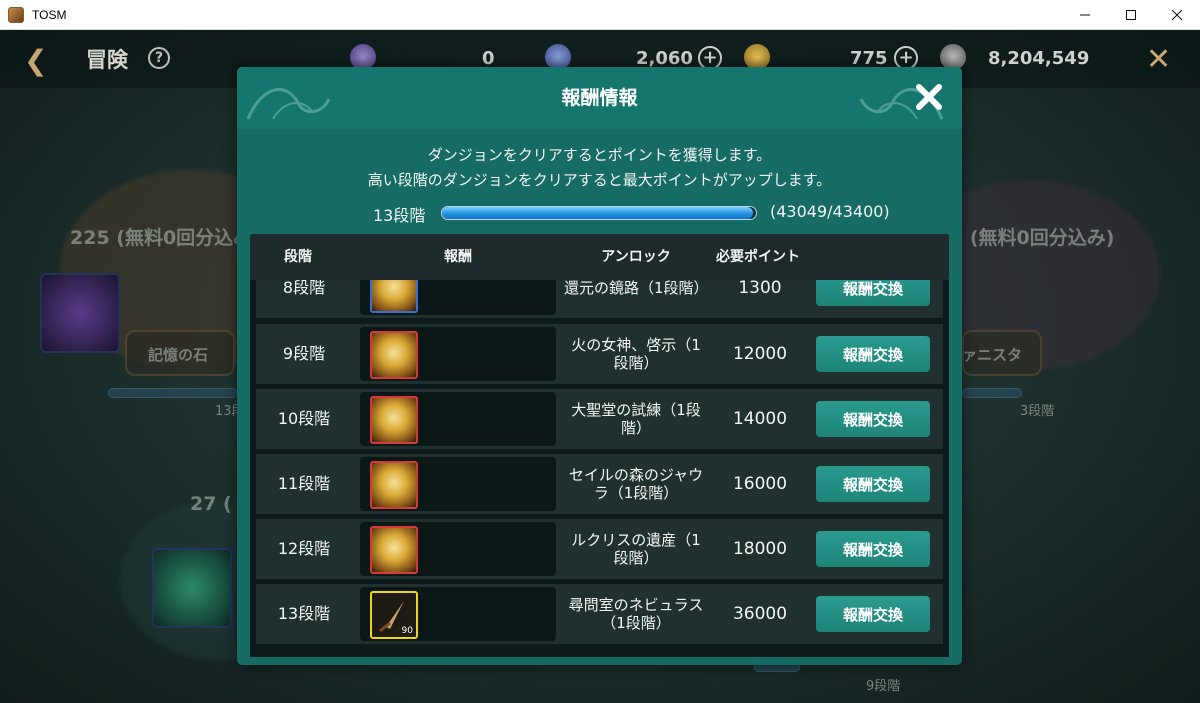 This screenshot has width=1200, height=703. Describe the element at coordinates (304, 353) in the screenshot. I see `row-stage: 9段階` at that location.